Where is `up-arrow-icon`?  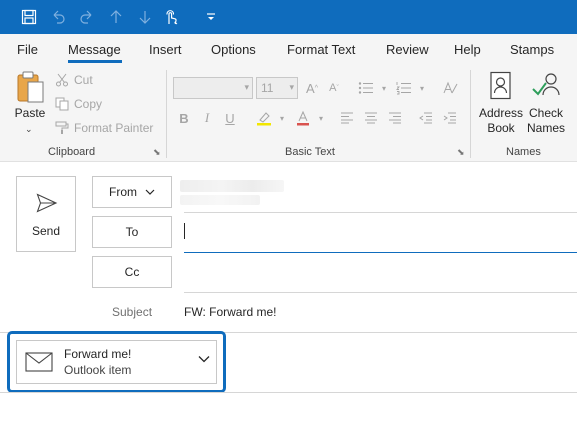 up-arrow-icon is located at coordinates (116, 17).